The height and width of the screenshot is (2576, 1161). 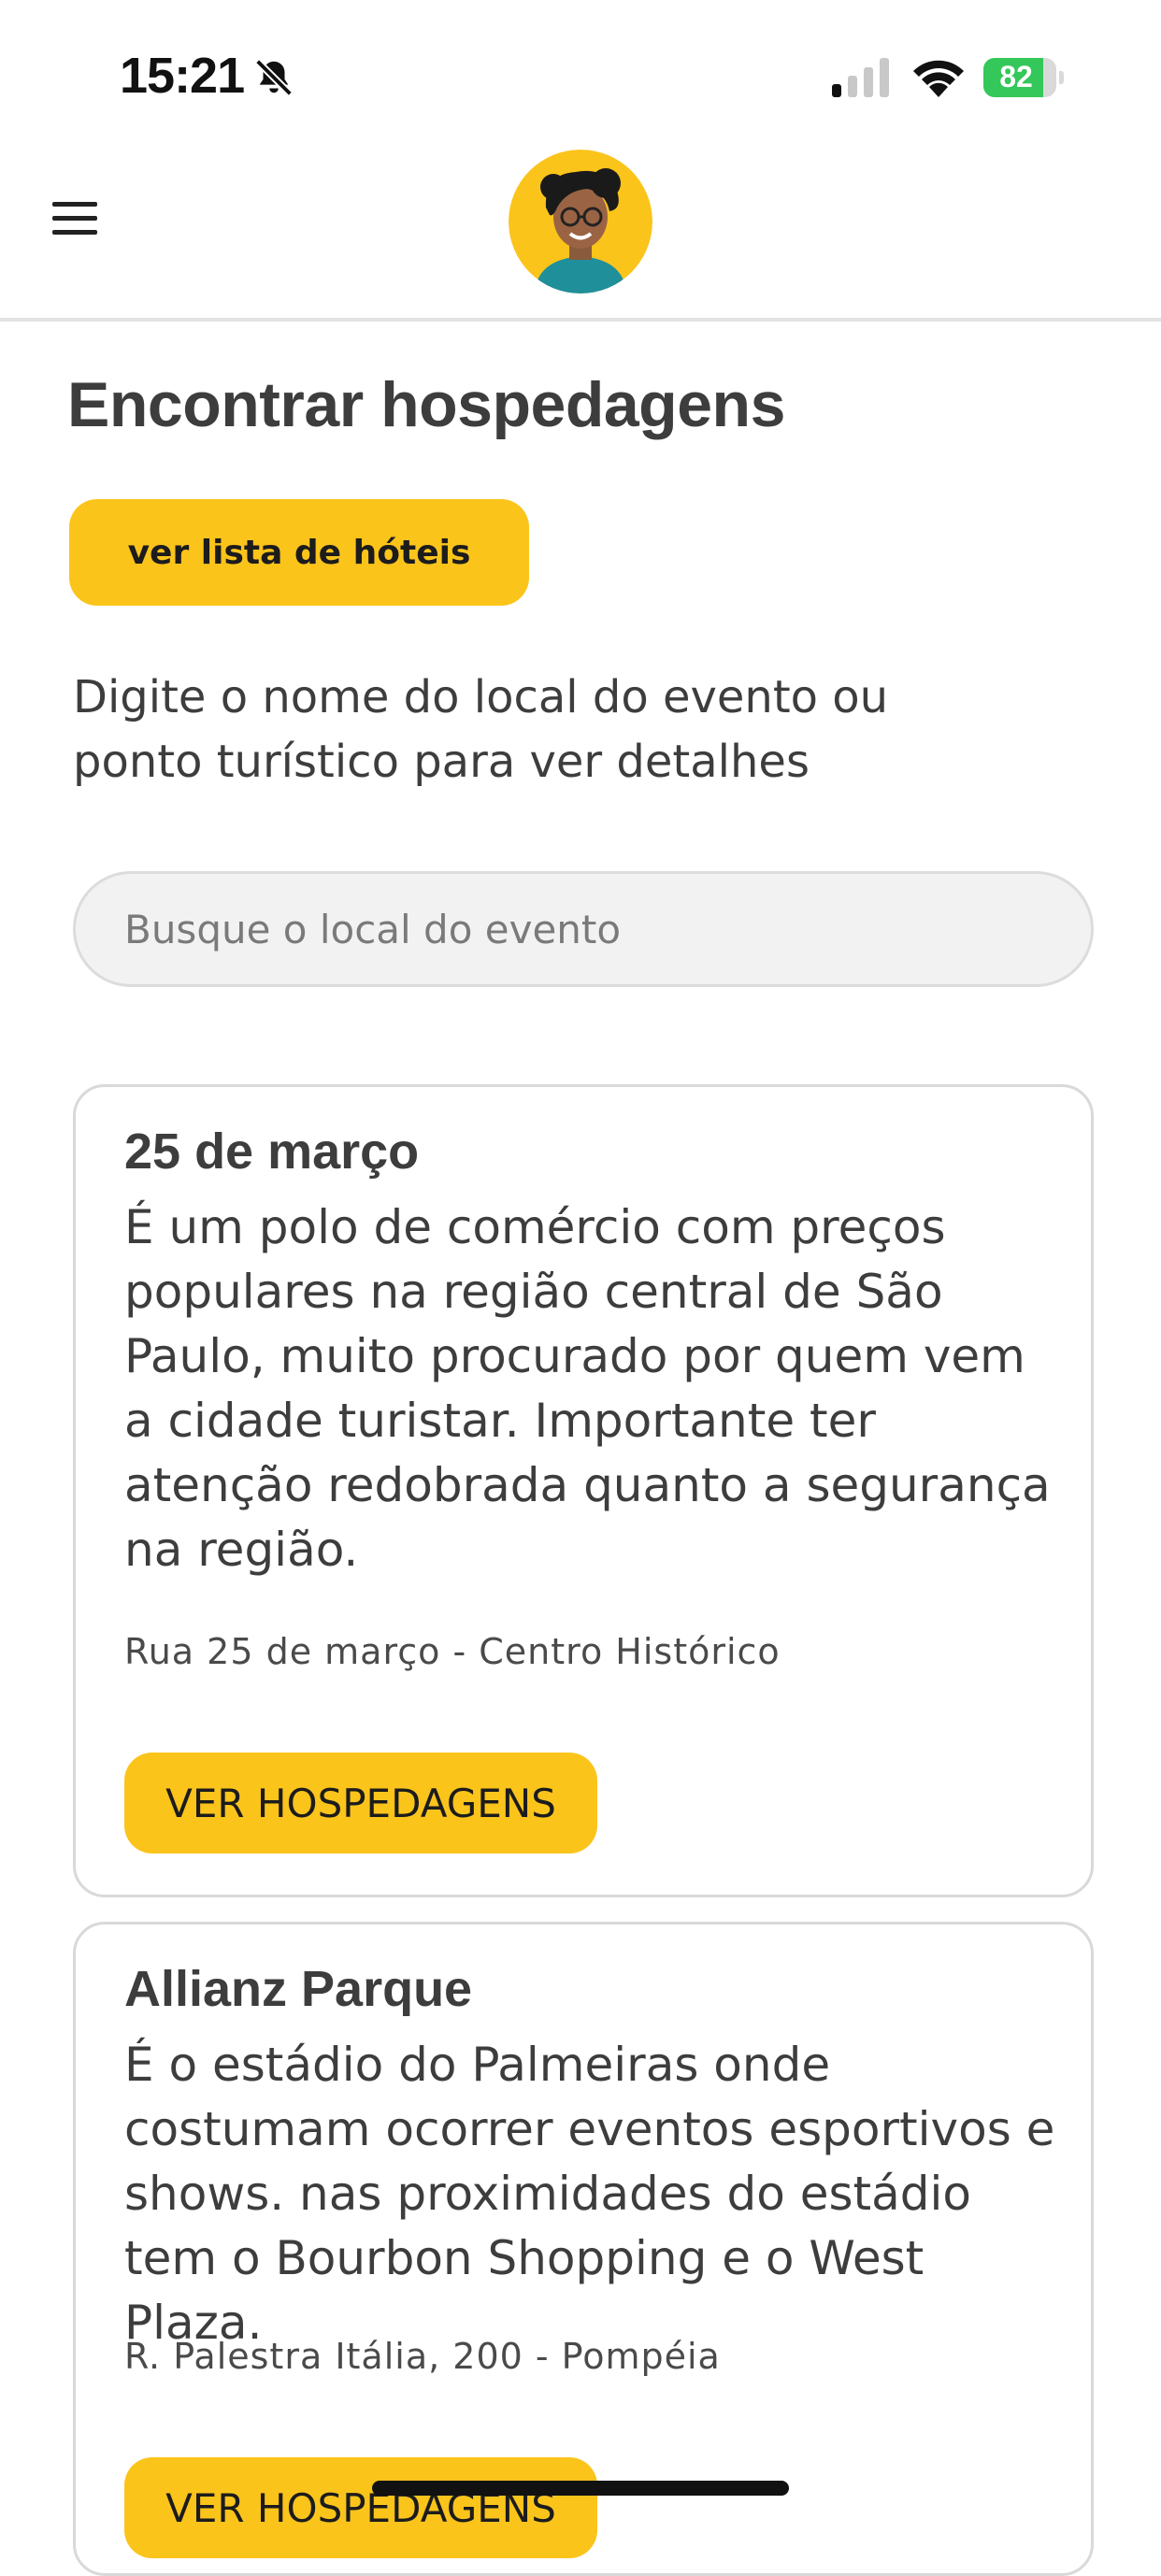 I want to click on place-name: 25 de março, so click(x=272, y=1151).